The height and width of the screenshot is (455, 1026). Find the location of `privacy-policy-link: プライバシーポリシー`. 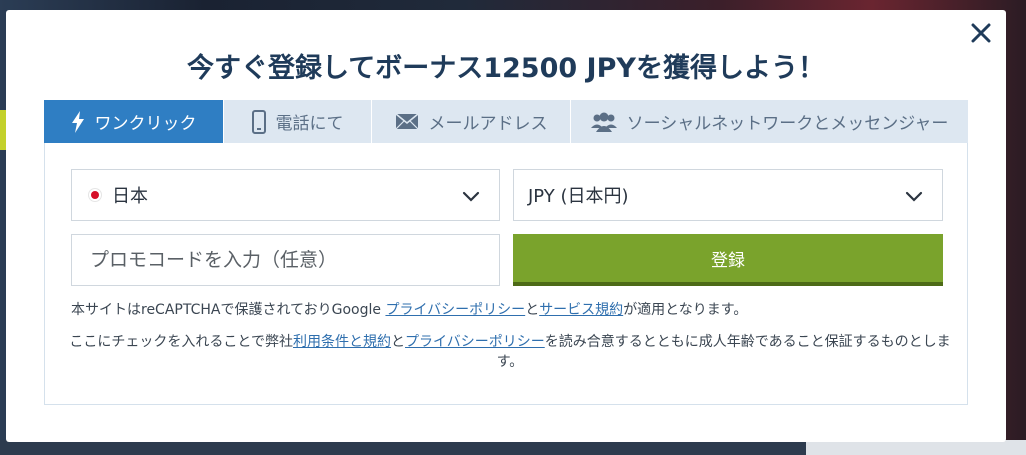

privacy-policy-link: プライバシーポリシー is located at coordinates (475, 342).